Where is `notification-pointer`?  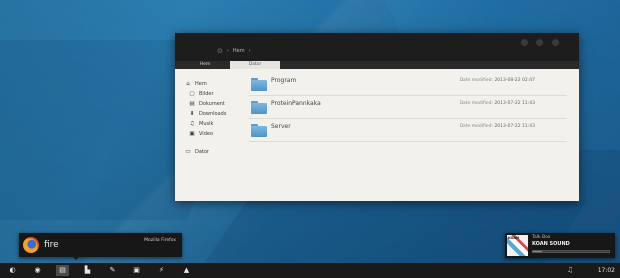 notification-pointer is located at coordinates (76, 258).